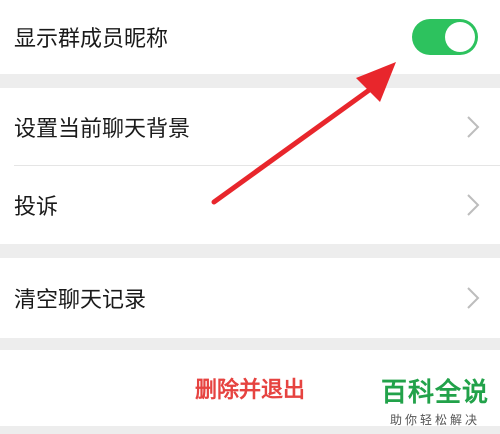  I want to click on watermark-title: 百科全说, so click(434, 393).